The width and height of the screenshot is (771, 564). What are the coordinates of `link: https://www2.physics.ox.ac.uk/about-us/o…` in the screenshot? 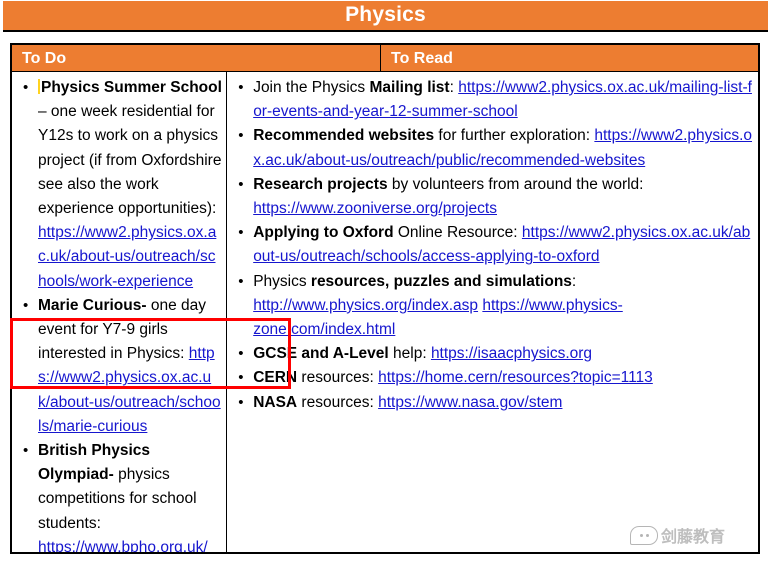 It's located at (127, 256).